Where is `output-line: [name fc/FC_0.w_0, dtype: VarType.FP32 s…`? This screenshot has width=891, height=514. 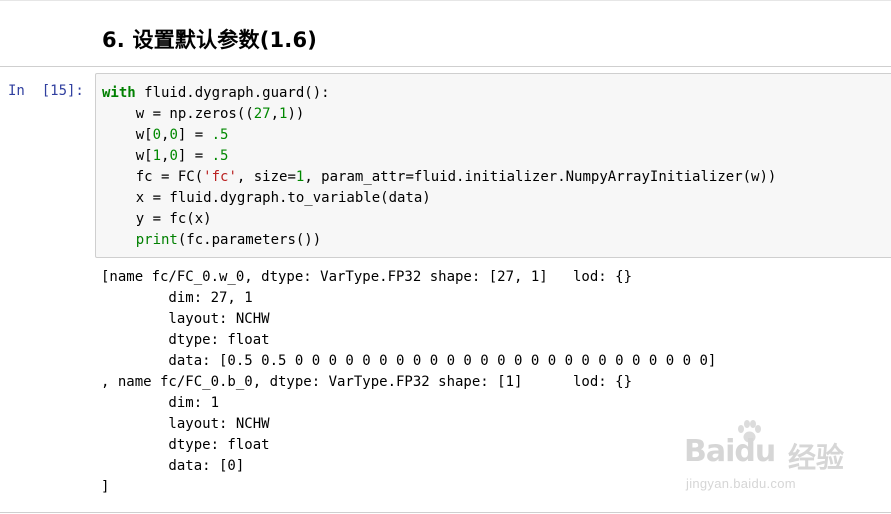 output-line: [name fc/FC_0.w_0, dtype: VarType.FP32 s… is located at coordinates (367, 277).